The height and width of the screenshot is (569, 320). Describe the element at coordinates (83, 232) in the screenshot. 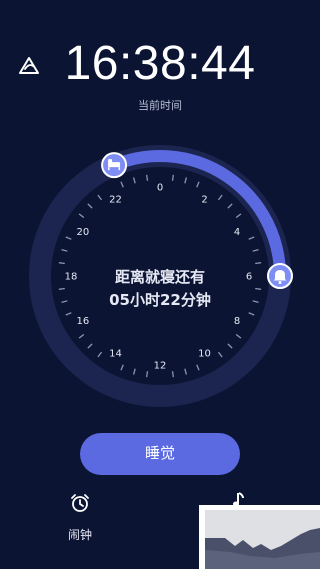

I see `dial-hour-label: 20` at that location.